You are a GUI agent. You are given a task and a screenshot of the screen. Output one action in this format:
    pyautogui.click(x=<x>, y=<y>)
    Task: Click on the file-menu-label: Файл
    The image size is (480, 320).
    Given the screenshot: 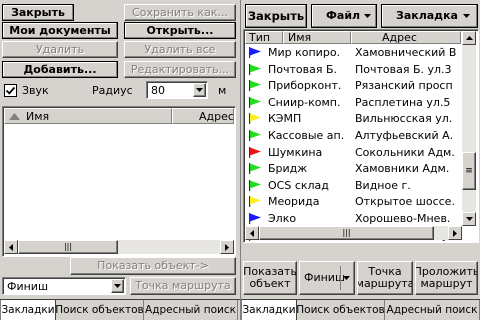 What is the action you would take?
    pyautogui.click(x=343, y=15)
    